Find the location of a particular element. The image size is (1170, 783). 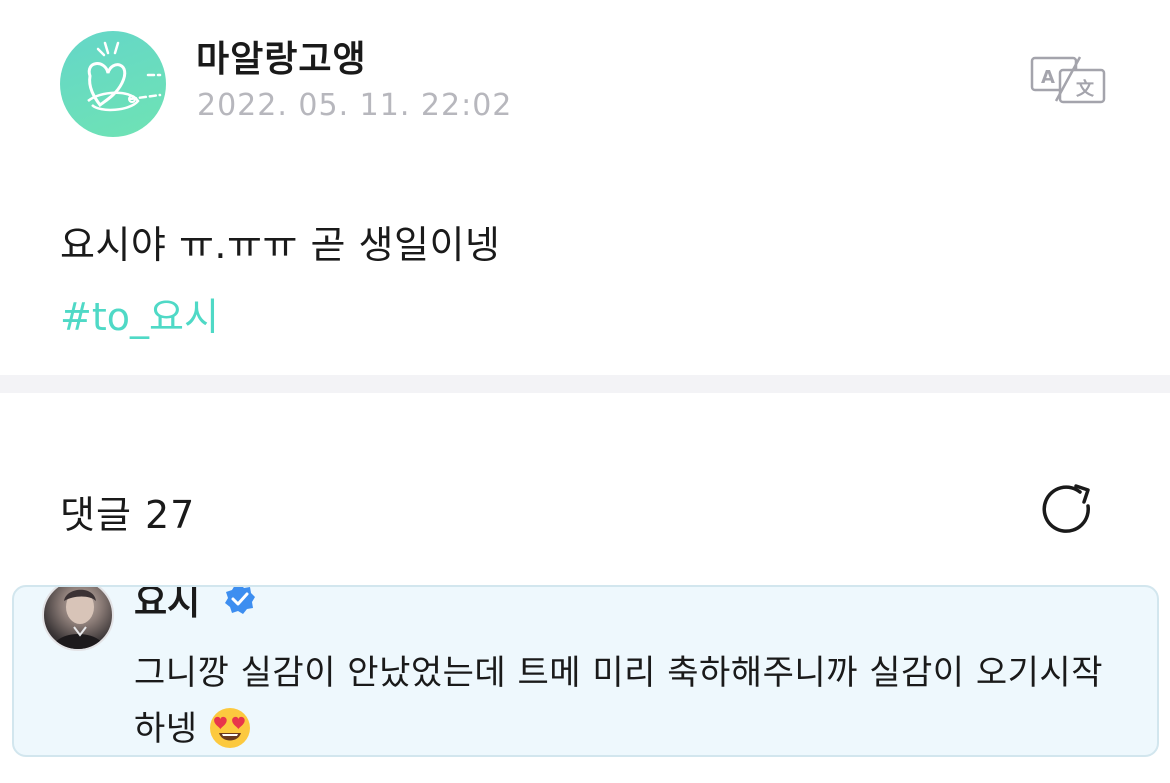

section-divider is located at coordinates (585, 384).